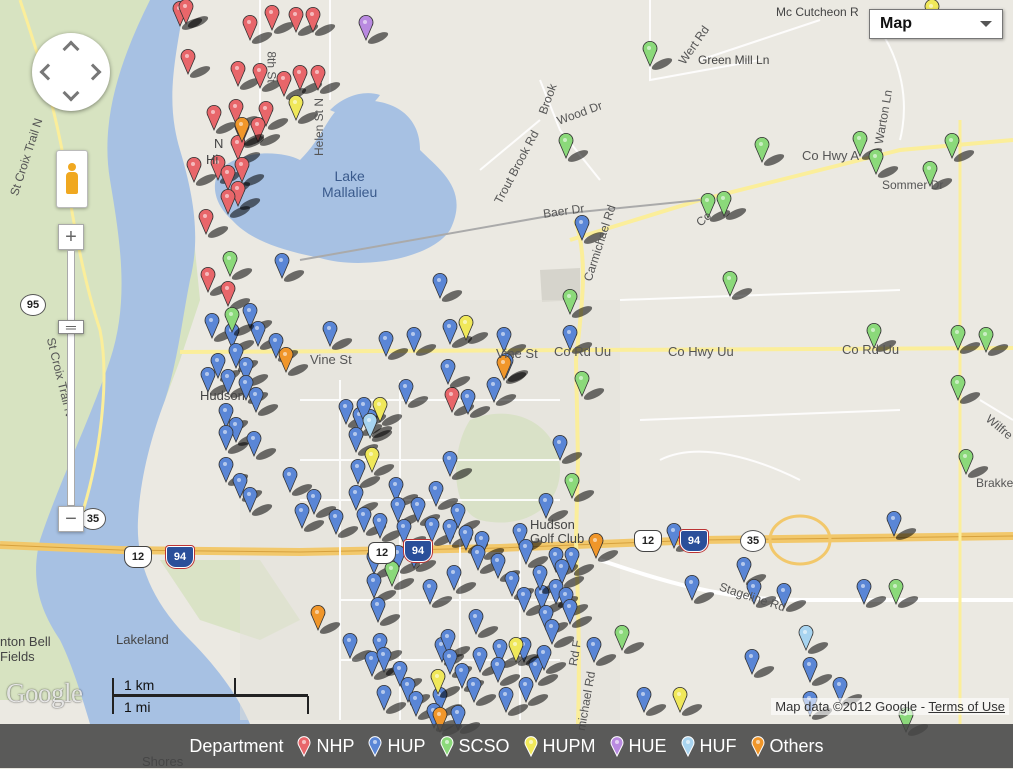 This screenshot has width=1013, height=769. I want to click on legend-item-hup: HUP, so click(397, 746).